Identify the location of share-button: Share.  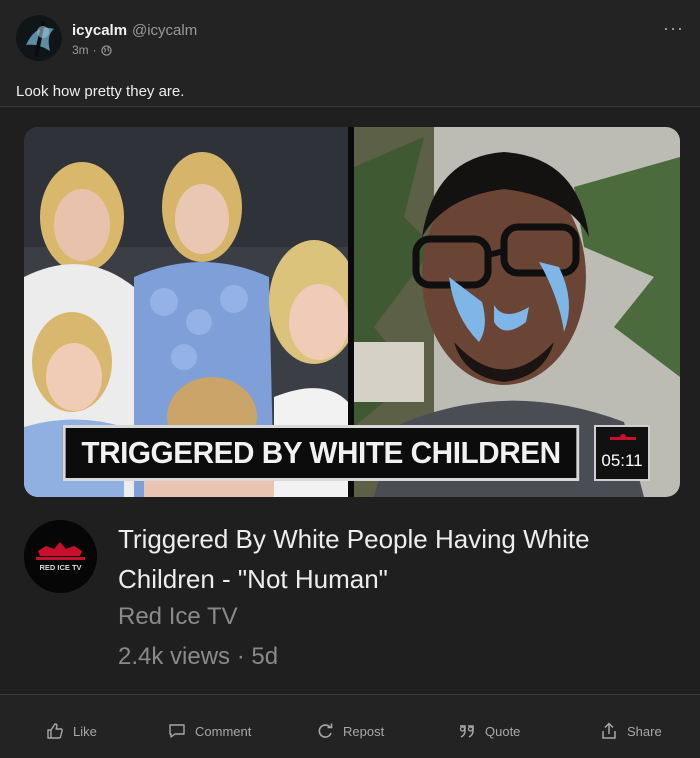
(631, 731).